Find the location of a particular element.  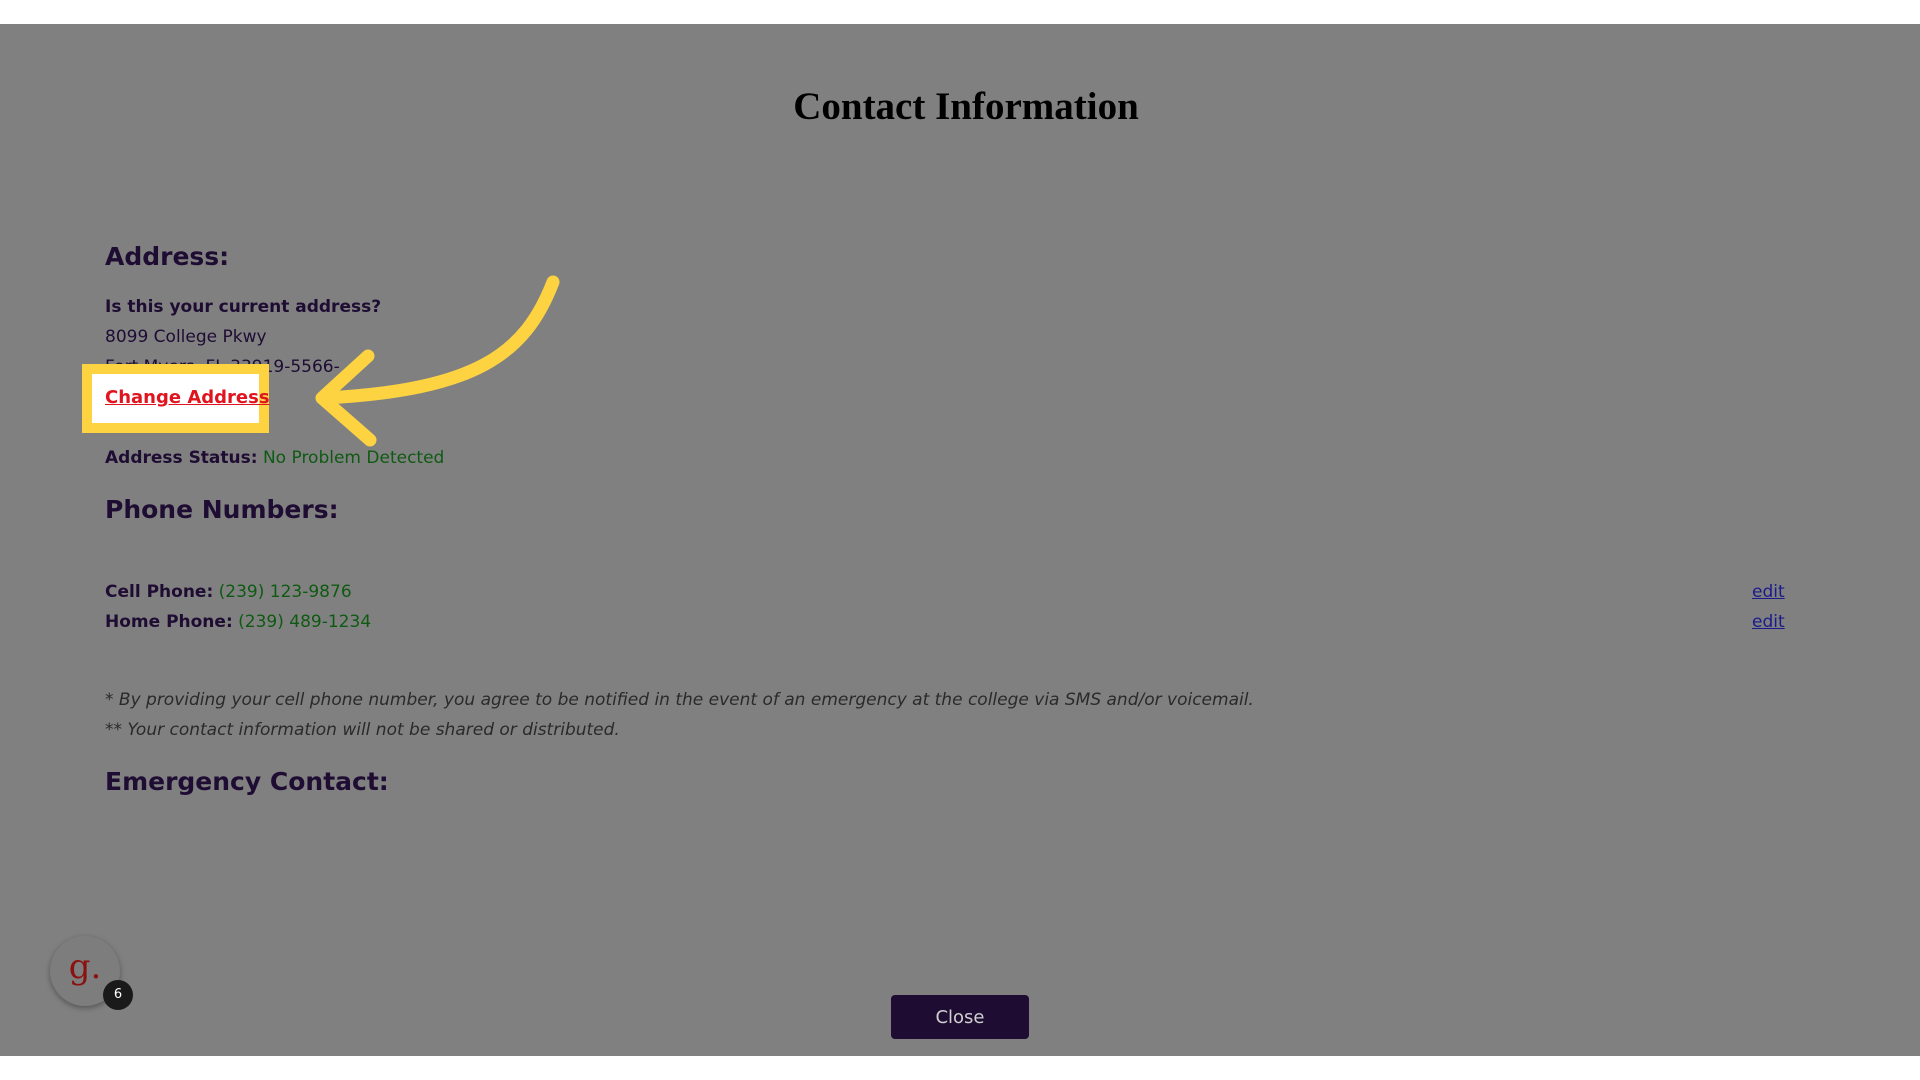

edit-cell-phone-link: edit is located at coordinates (1768, 592).